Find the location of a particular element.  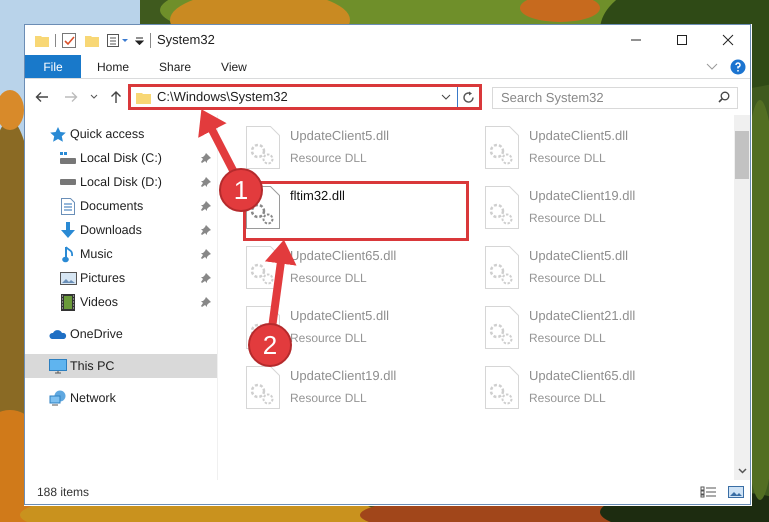

status-text: 188 items is located at coordinates (63, 492).